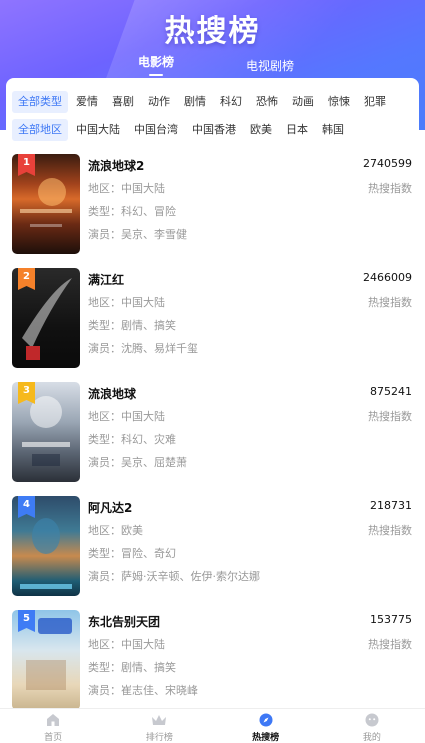 The height and width of the screenshot is (743, 425). What do you see at coordinates (159, 738) in the screenshot?
I see `nav-label: 排行榜` at bounding box center [159, 738].